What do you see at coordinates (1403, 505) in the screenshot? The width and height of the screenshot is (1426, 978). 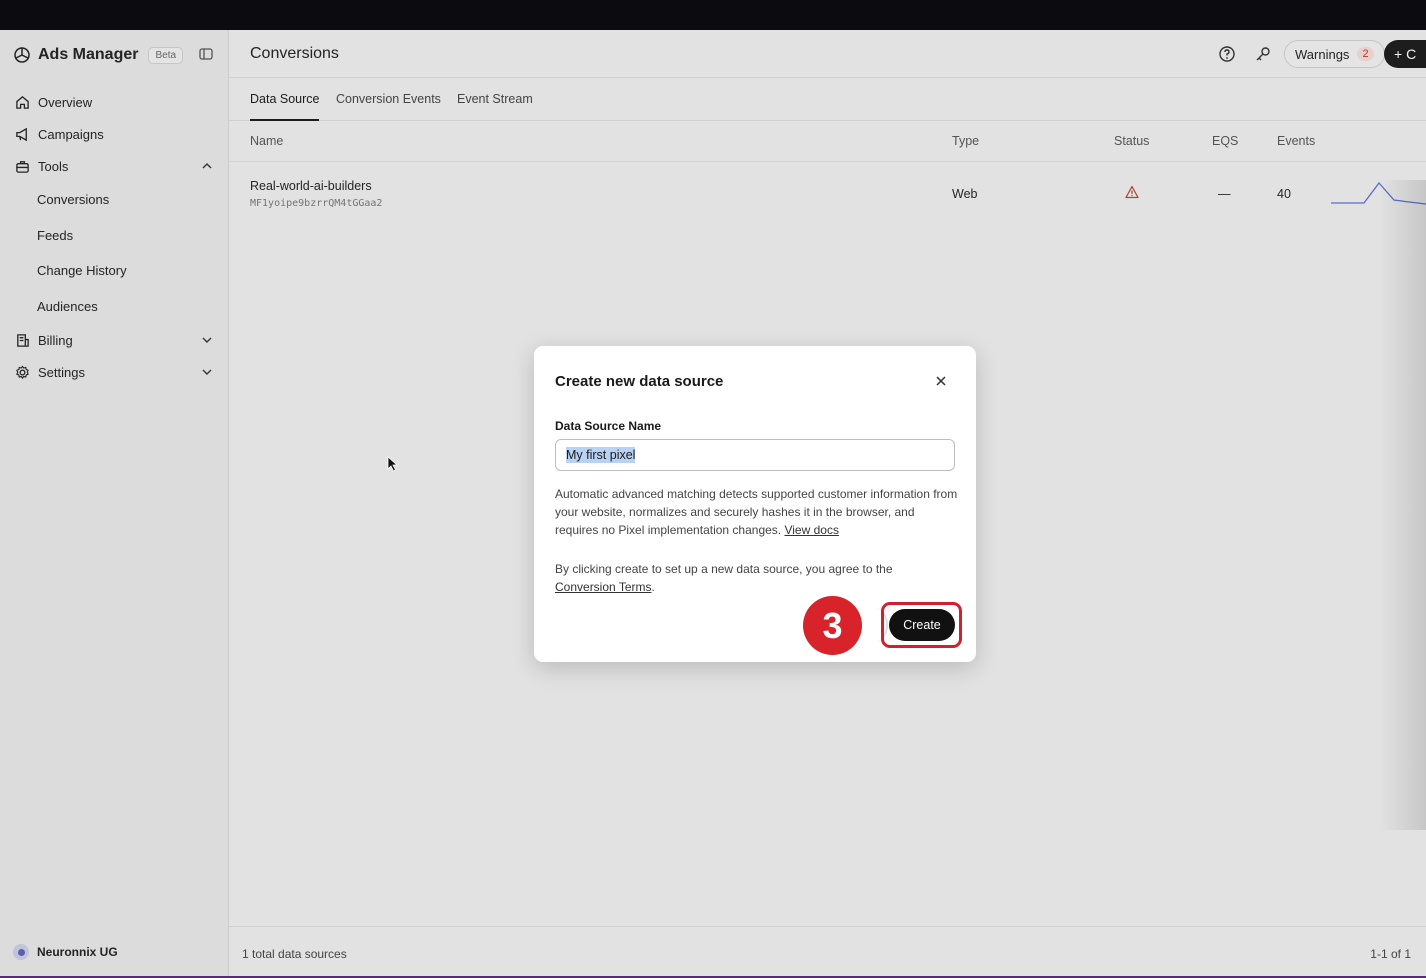 I see `right-edge-shadow` at bounding box center [1403, 505].